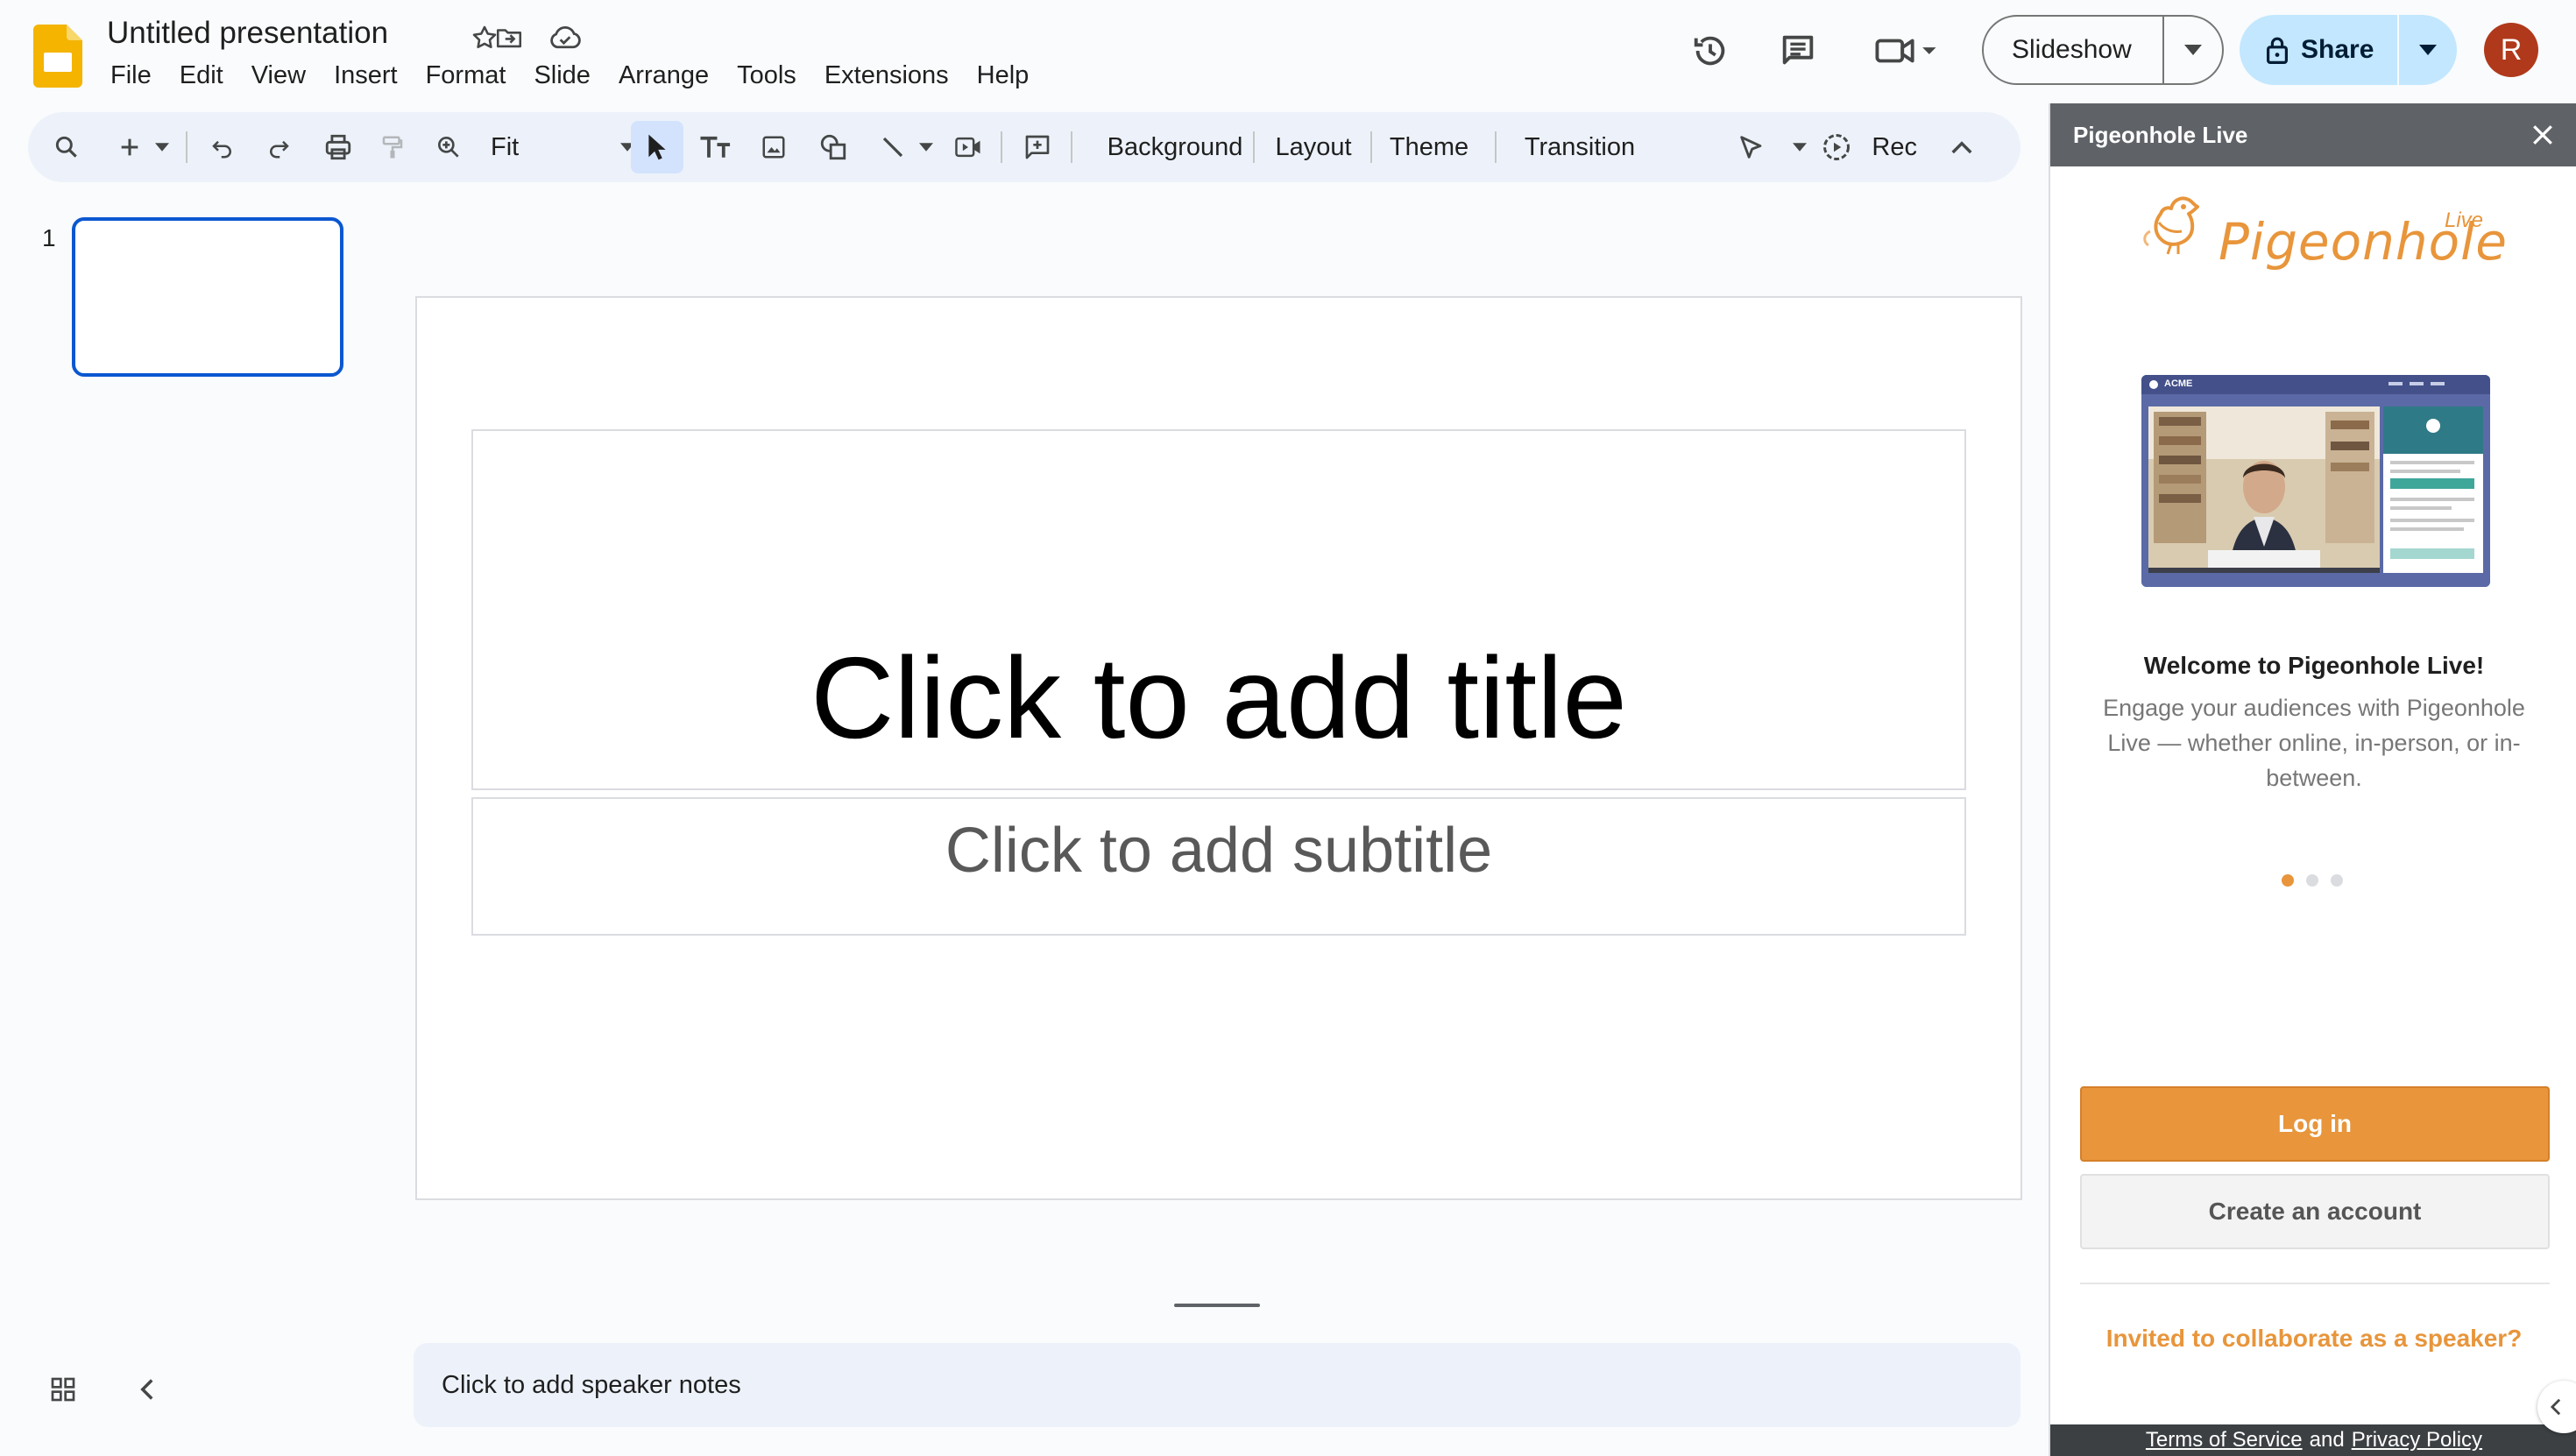 The width and height of the screenshot is (2576, 1456). I want to click on background-button: Background, so click(1175, 147).